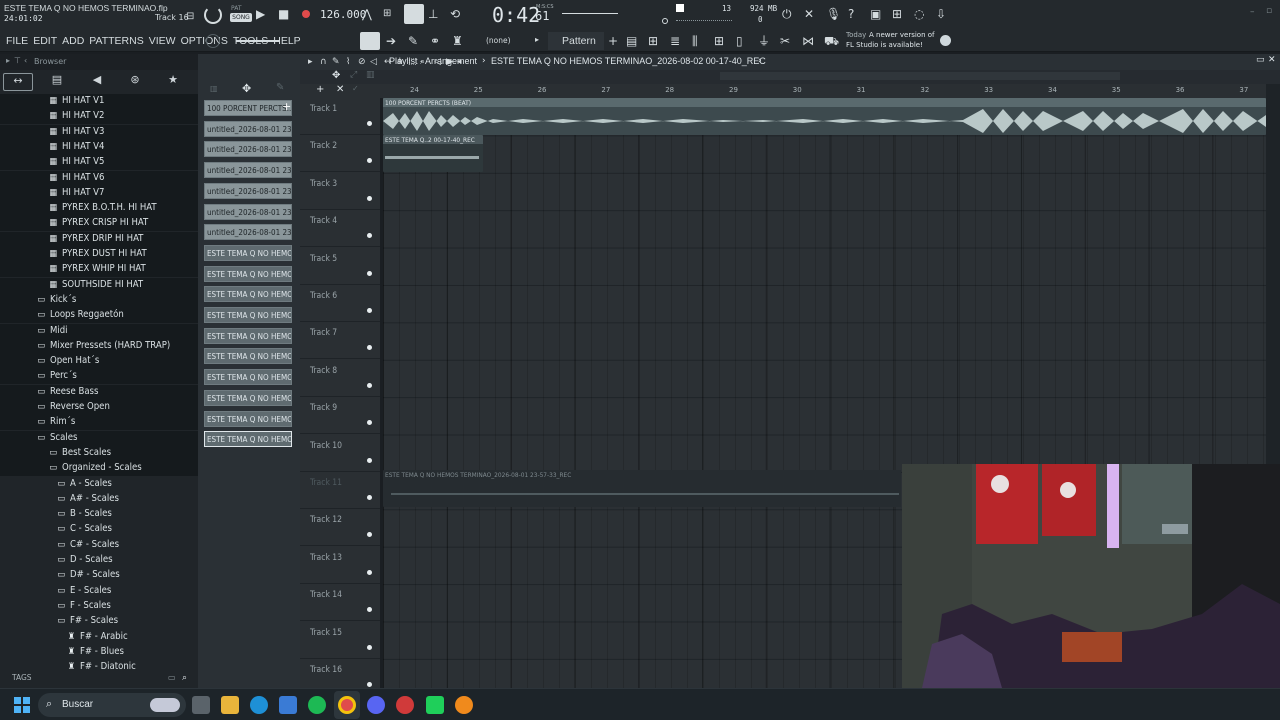 The height and width of the screenshot is (720, 1280). I want to click on spotify-icon, so click(317, 705).